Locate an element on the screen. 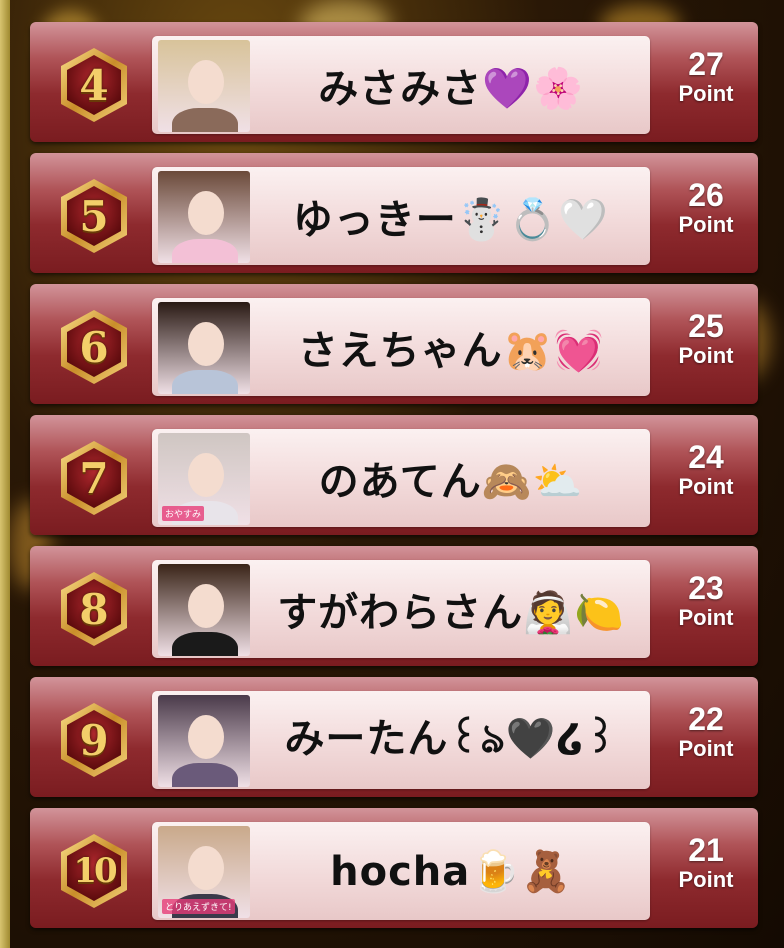 The width and height of the screenshot is (784, 948). left-gold-border is located at coordinates (5, 474).